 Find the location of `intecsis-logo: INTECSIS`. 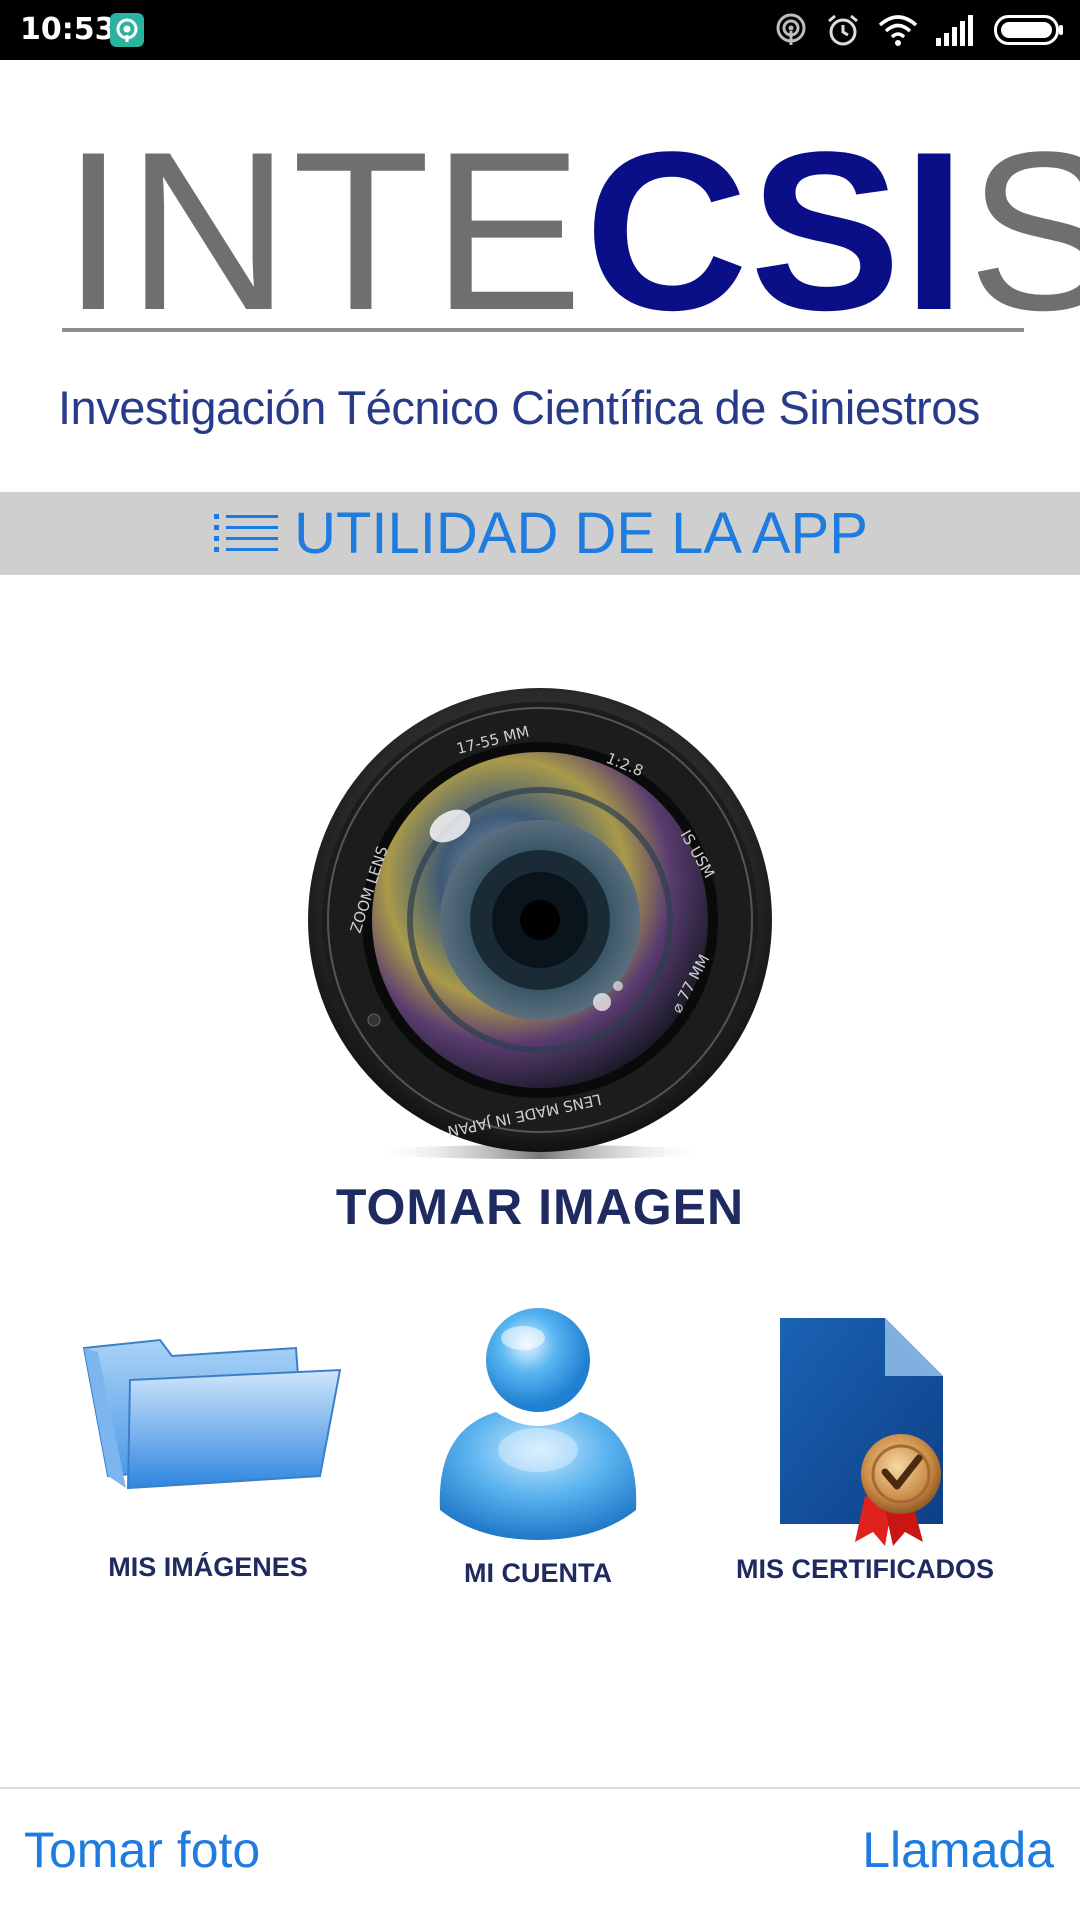

intecsis-logo: INTECSIS is located at coordinates (571, 231).